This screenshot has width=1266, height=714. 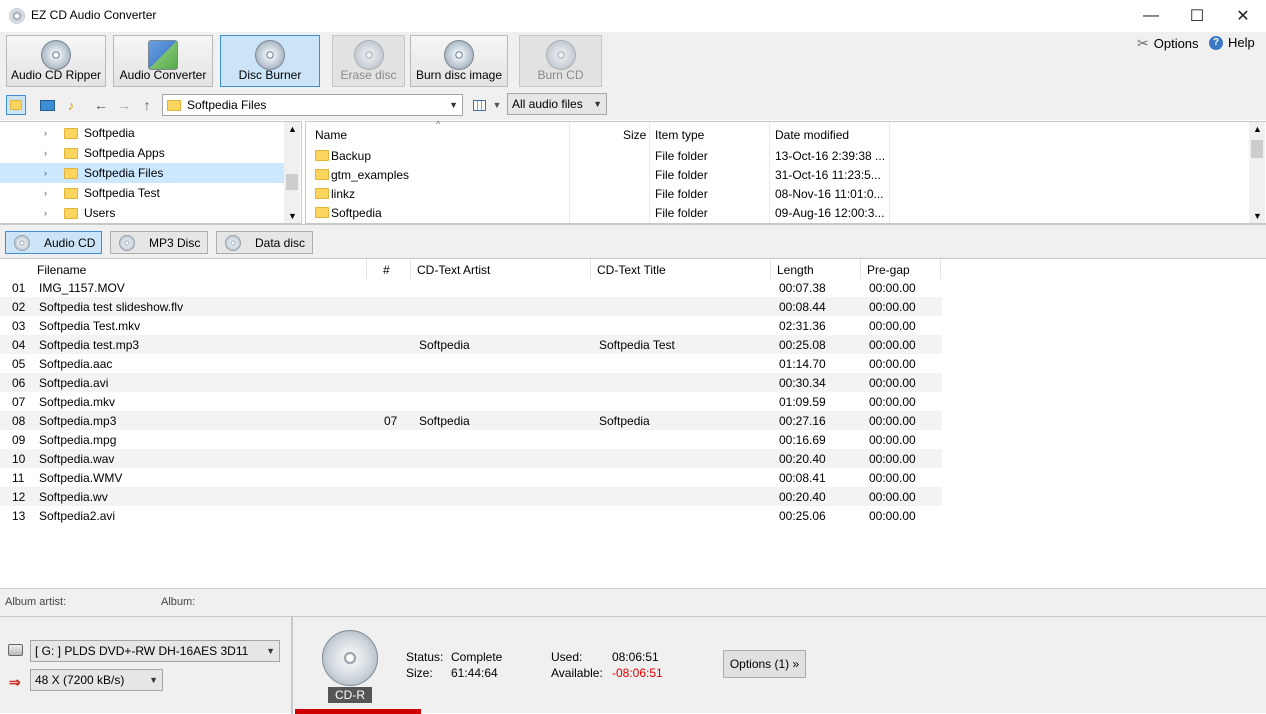 What do you see at coordinates (888, 270) in the screenshot?
I see `column-header-pregap: Pre-gap` at bounding box center [888, 270].